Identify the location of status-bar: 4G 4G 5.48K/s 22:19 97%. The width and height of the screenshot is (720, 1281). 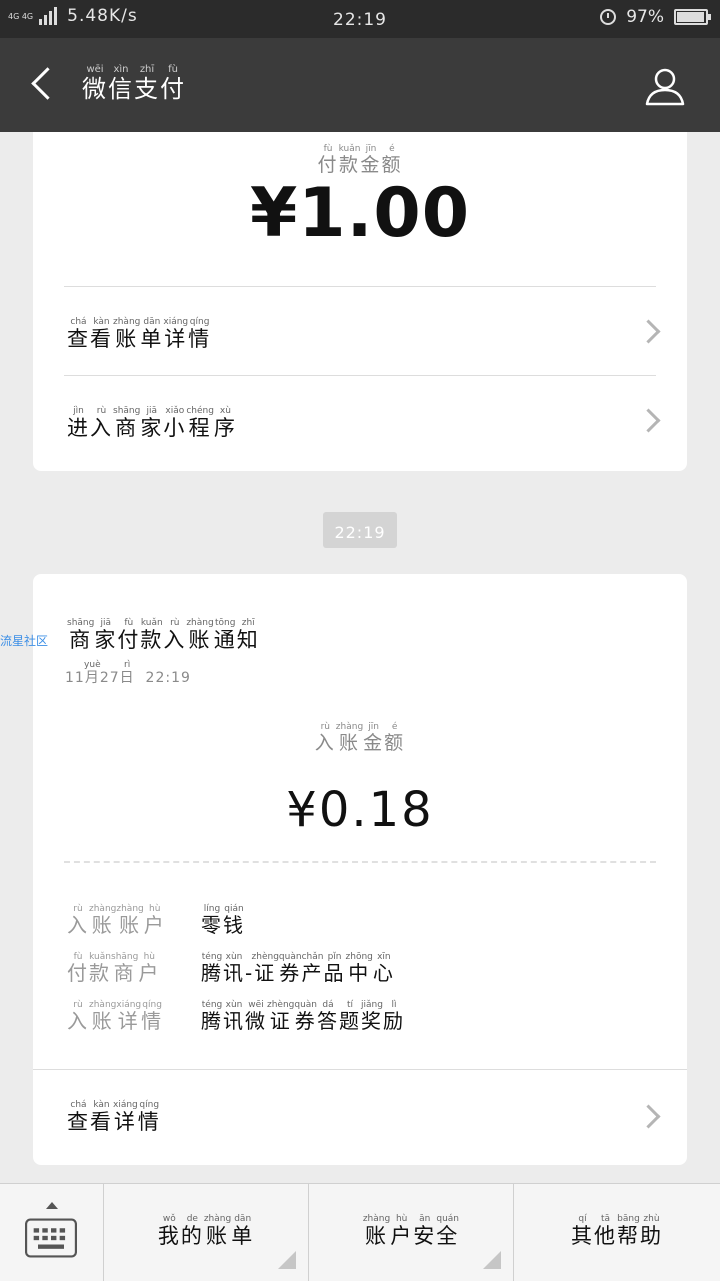
(360, 19).